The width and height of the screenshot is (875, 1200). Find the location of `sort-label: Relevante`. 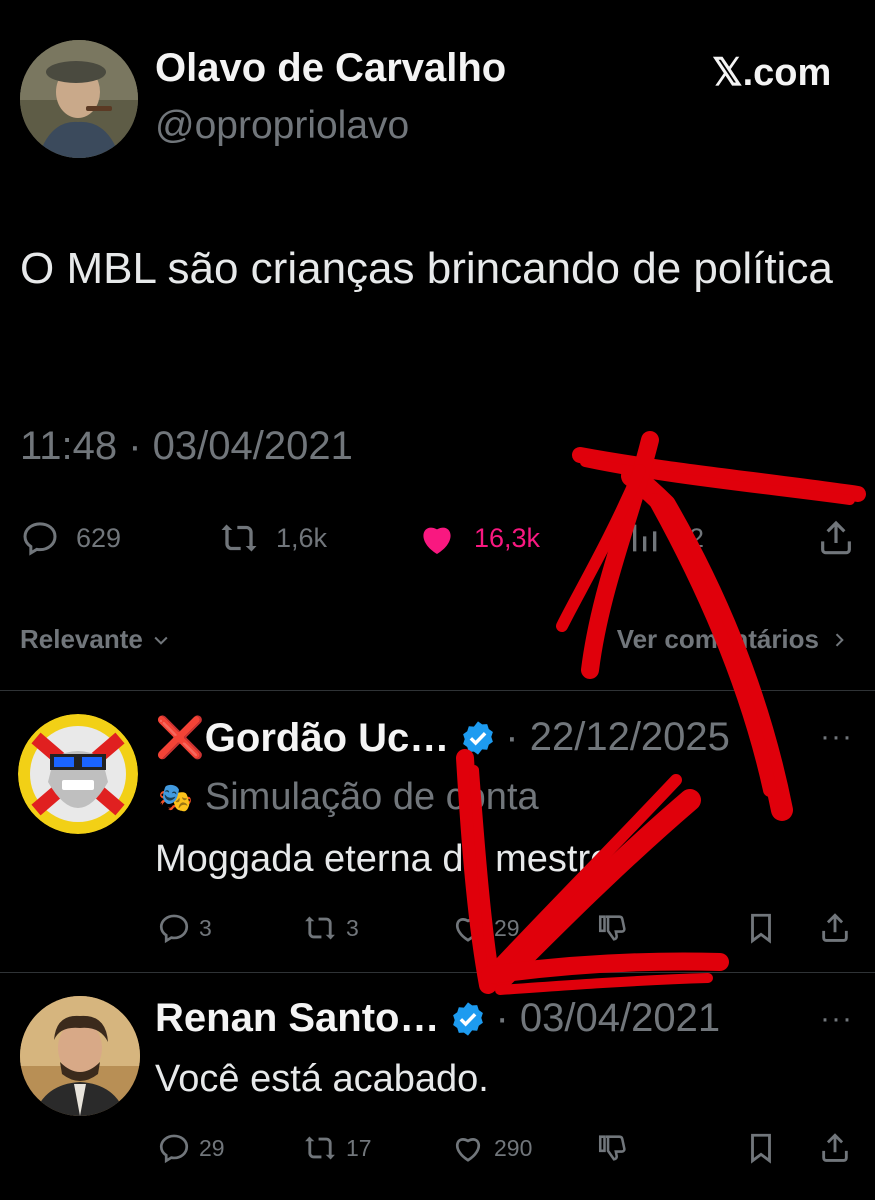

sort-label: Relevante is located at coordinates (81, 639).